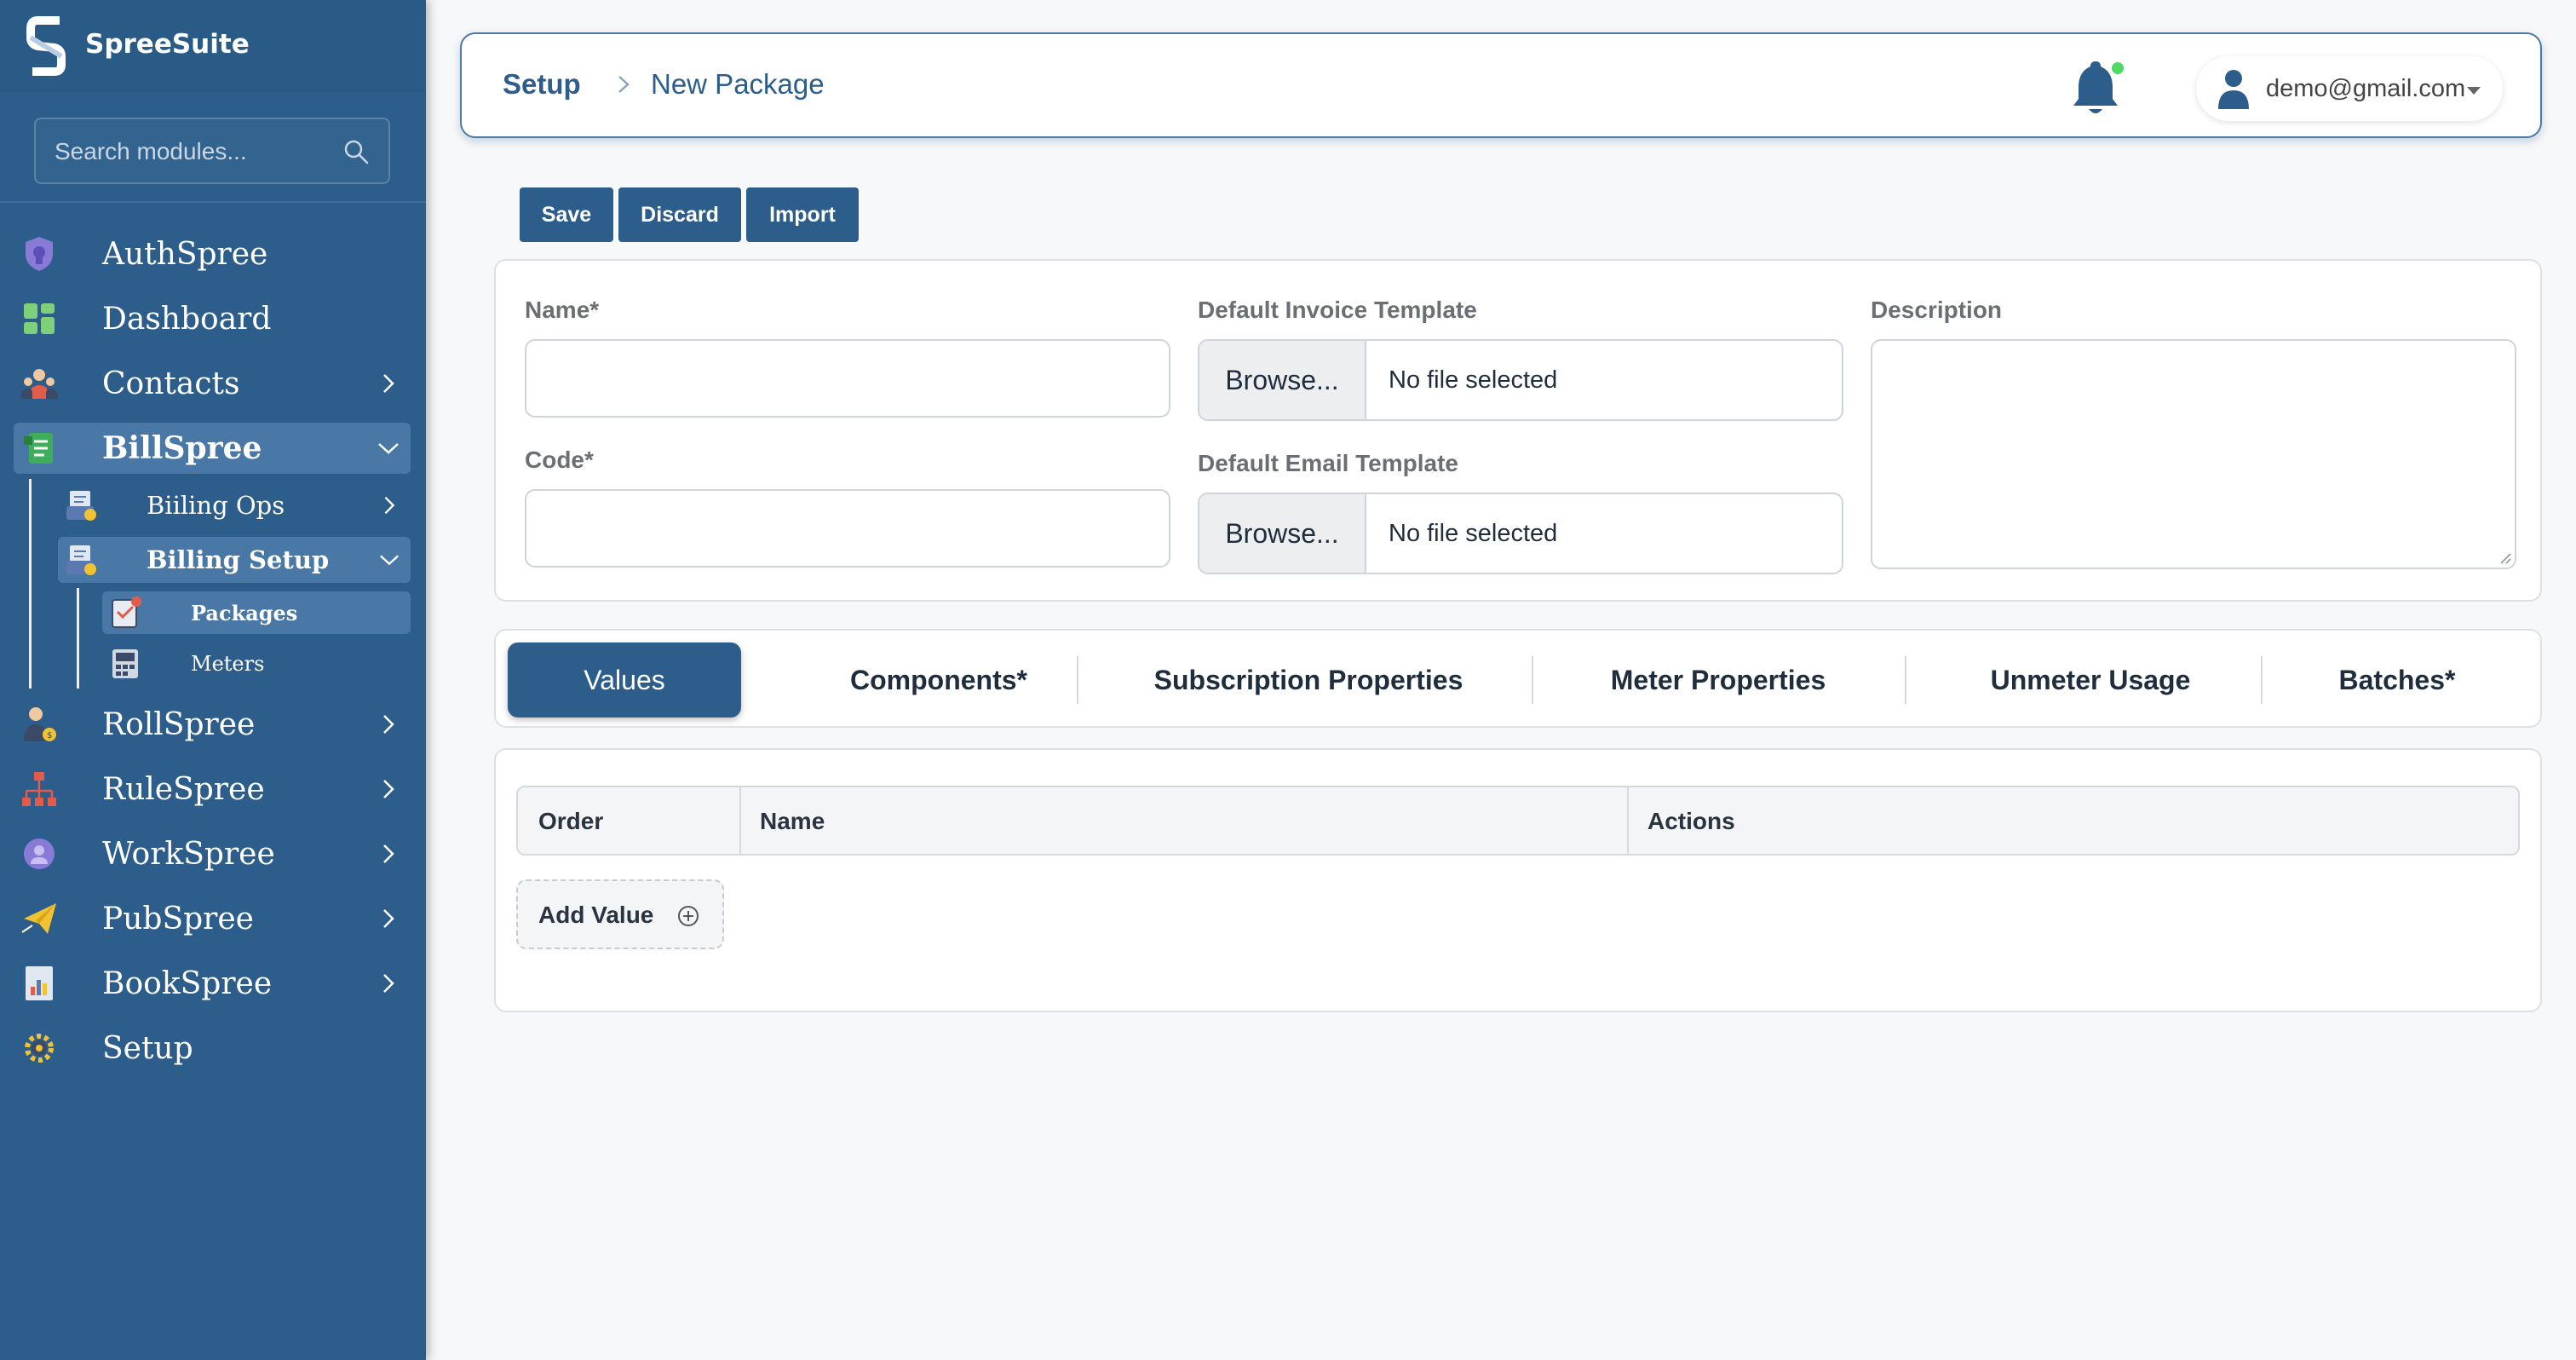 This screenshot has height=1360, width=2576. What do you see at coordinates (1309, 680) in the screenshot?
I see `tab-subscription-properties: Subscription Properties` at bounding box center [1309, 680].